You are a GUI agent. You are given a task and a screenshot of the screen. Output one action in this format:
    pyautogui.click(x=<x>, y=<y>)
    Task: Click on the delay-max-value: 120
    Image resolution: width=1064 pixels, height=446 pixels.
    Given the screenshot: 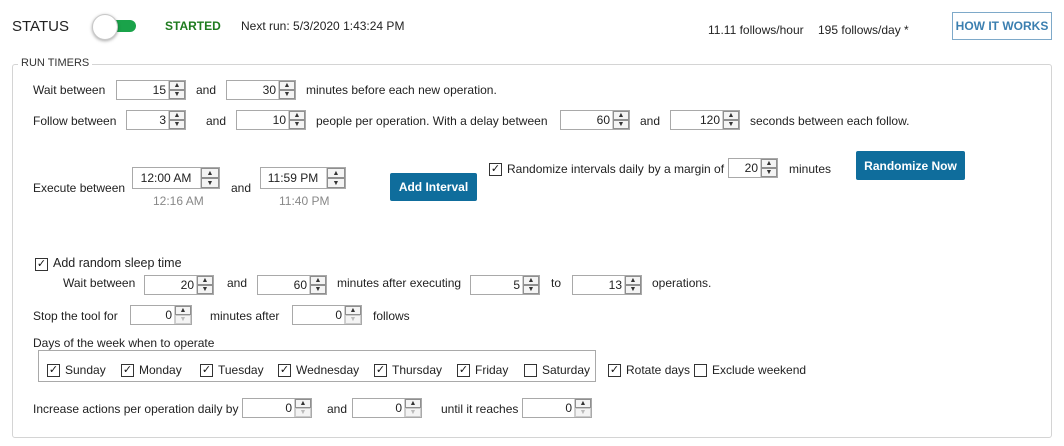 What is the action you would take?
    pyautogui.click(x=696, y=120)
    